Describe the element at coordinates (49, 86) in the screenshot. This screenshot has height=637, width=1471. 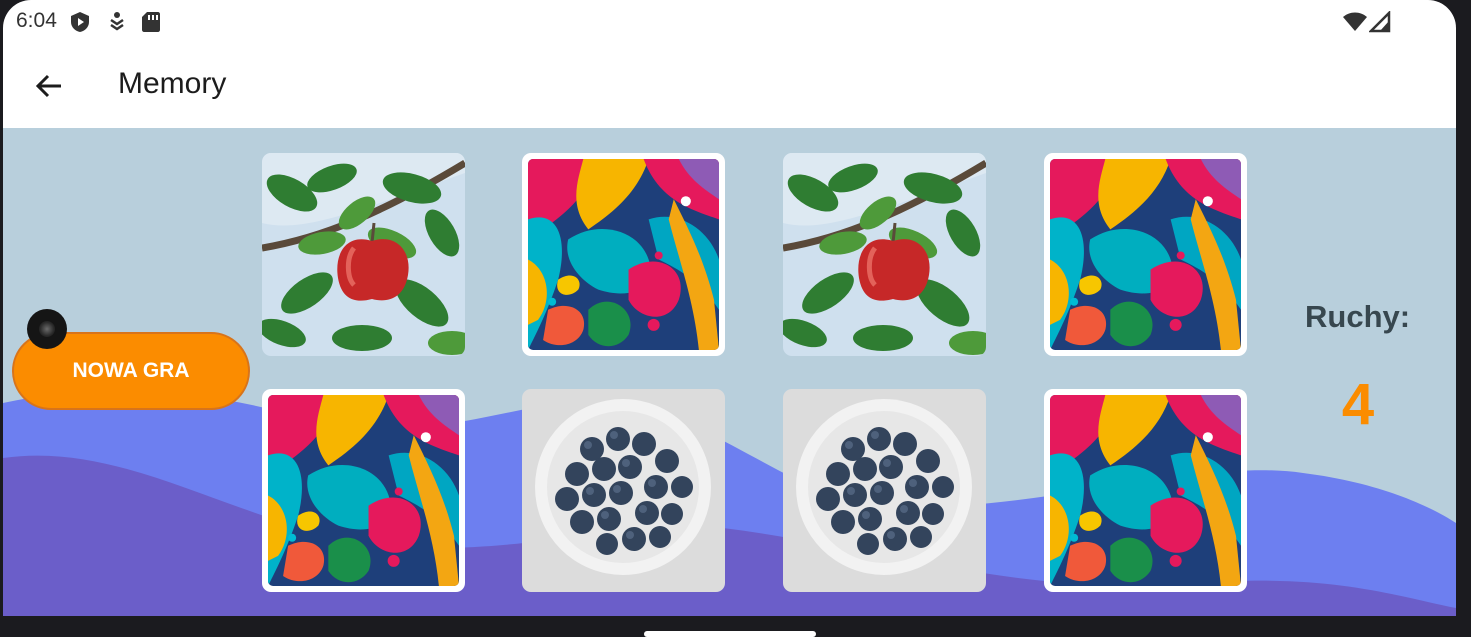
I see `back-arrow-icon` at that location.